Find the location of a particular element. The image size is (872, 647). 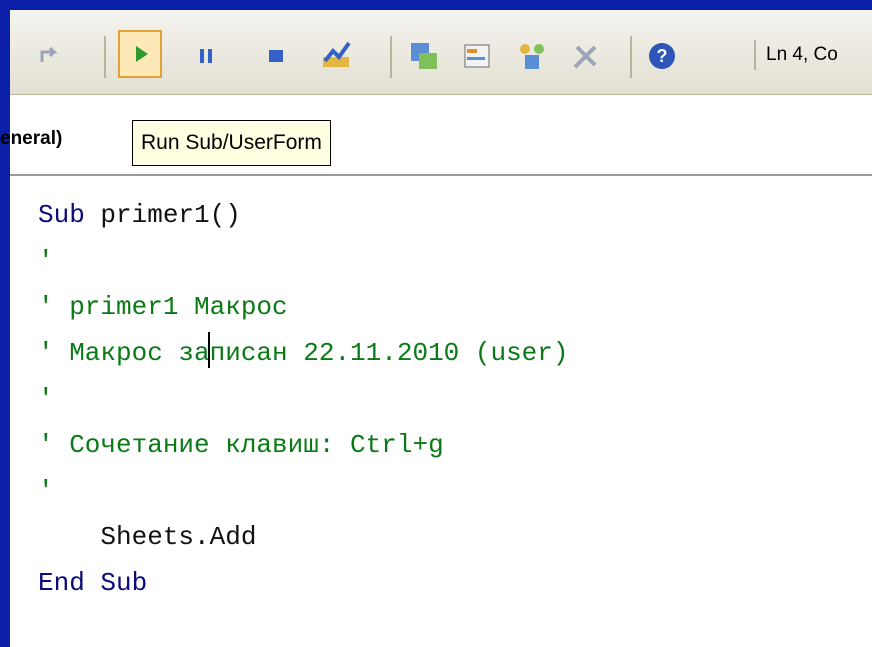

project-explorer-icon is located at coordinates (424, 56).